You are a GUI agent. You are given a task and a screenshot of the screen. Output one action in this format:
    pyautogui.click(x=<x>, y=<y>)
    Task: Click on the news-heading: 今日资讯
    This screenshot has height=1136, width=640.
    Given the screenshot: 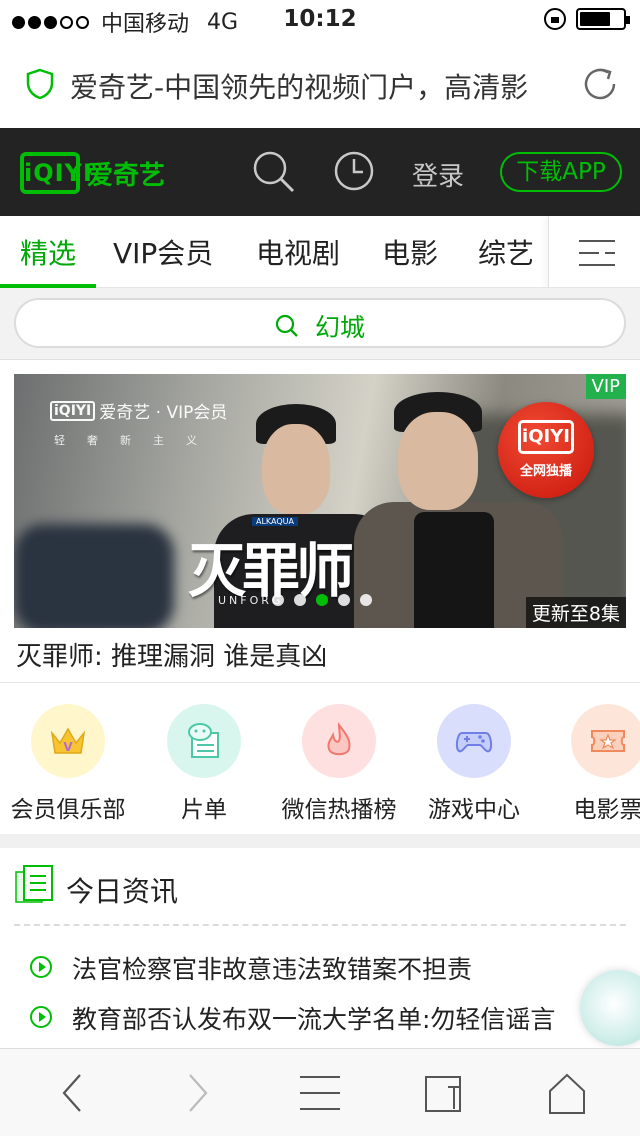 What is the action you would take?
    pyautogui.click(x=122, y=891)
    